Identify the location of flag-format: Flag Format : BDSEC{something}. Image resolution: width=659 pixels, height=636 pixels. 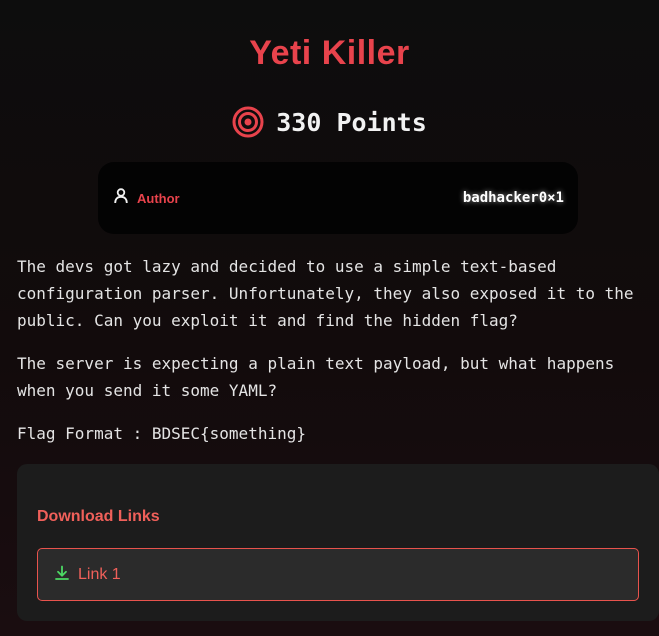
(161, 433).